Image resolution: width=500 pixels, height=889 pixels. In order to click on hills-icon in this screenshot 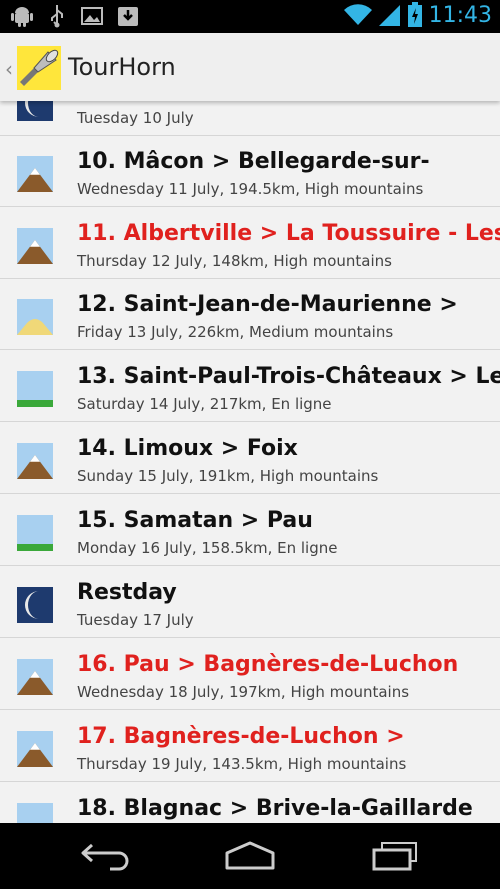, I will do `click(35, 317)`.